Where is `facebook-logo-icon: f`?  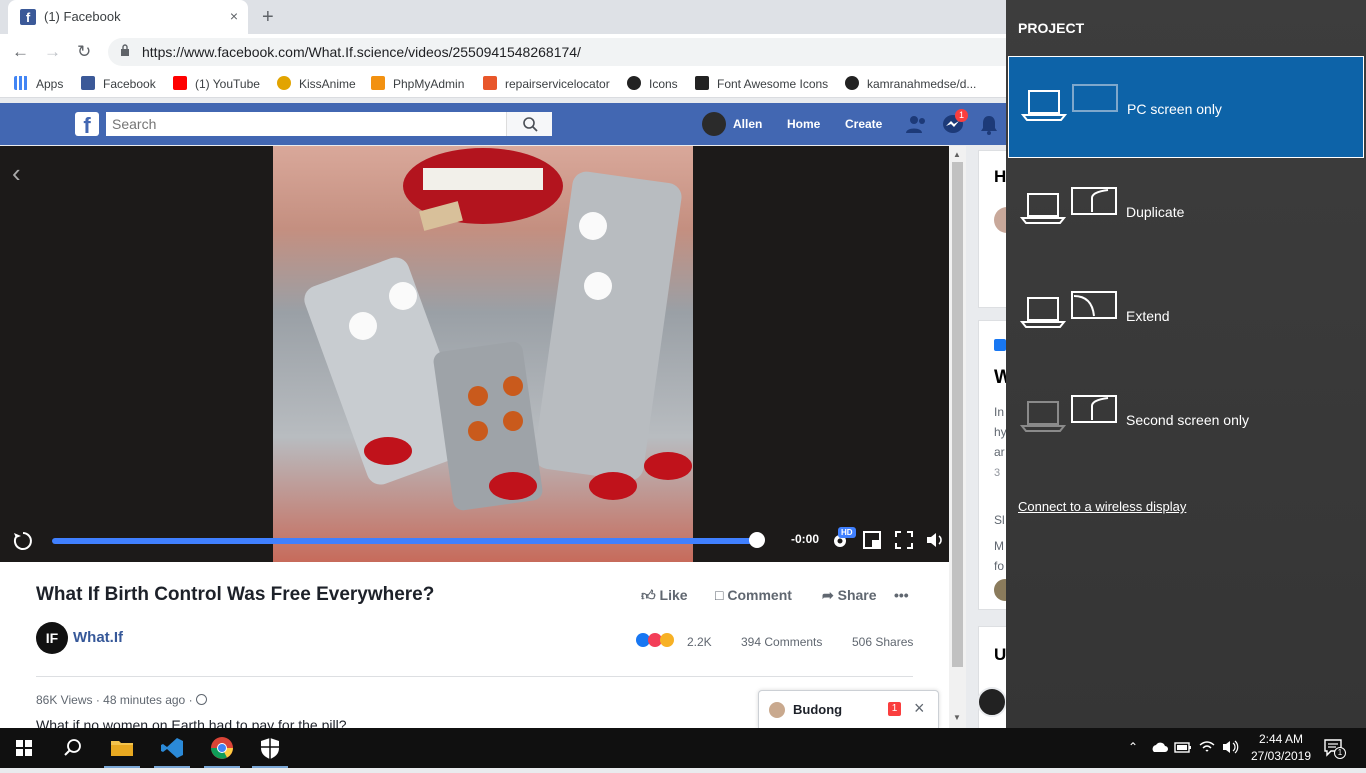 facebook-logo-icon: f is located at coordinates (87, 125).